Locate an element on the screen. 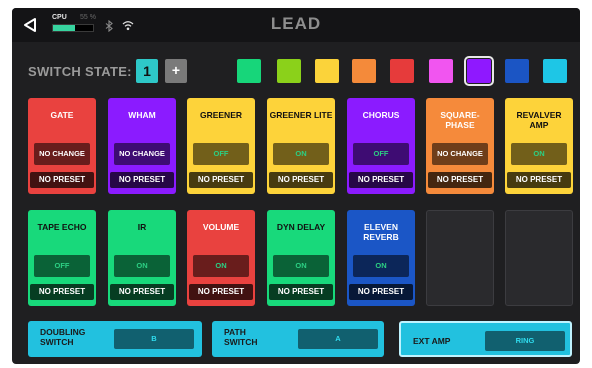 The height and width of the screenshot is (368, 592). footswitch-param-value: RING is located at coordinates (525, 341).